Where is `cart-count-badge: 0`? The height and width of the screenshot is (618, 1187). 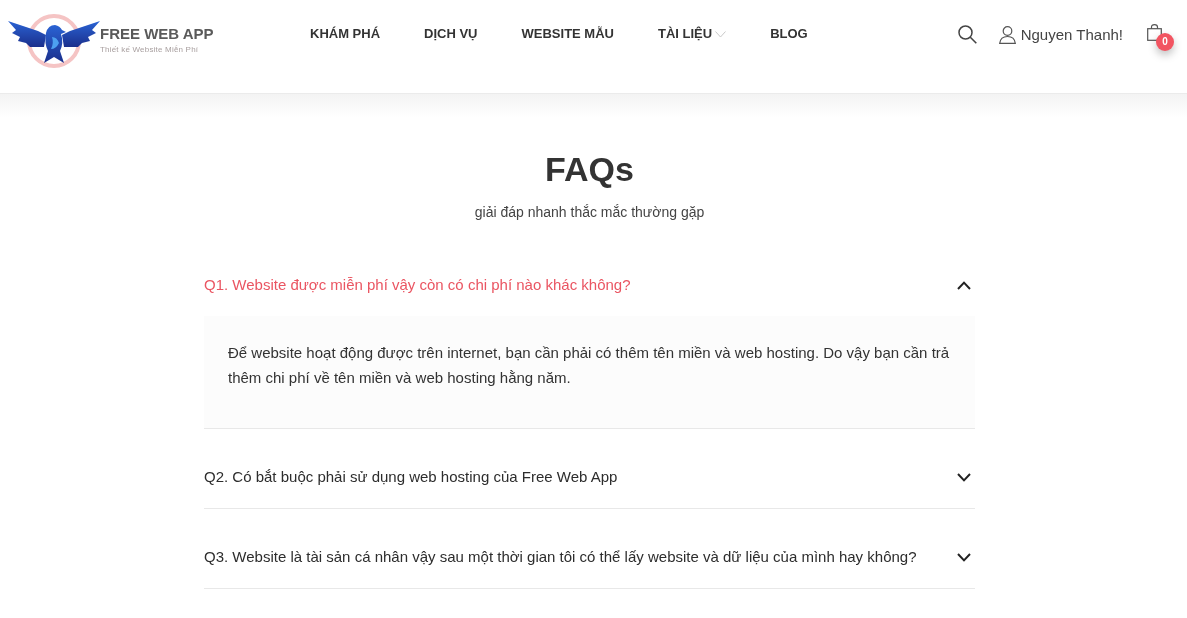
cart-count-badge: 0 is located at coordinates (1165, 42).